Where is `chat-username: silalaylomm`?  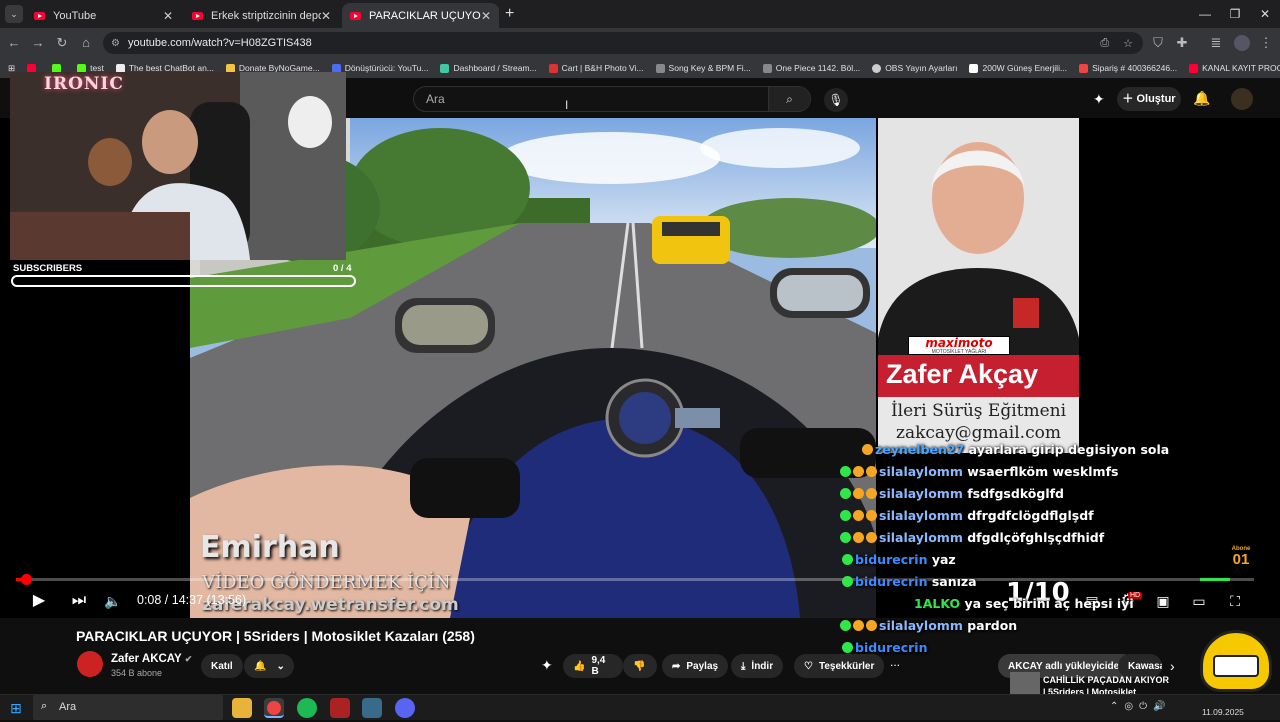 chat-username: silalaylomm is located at coordinates (921, 515).